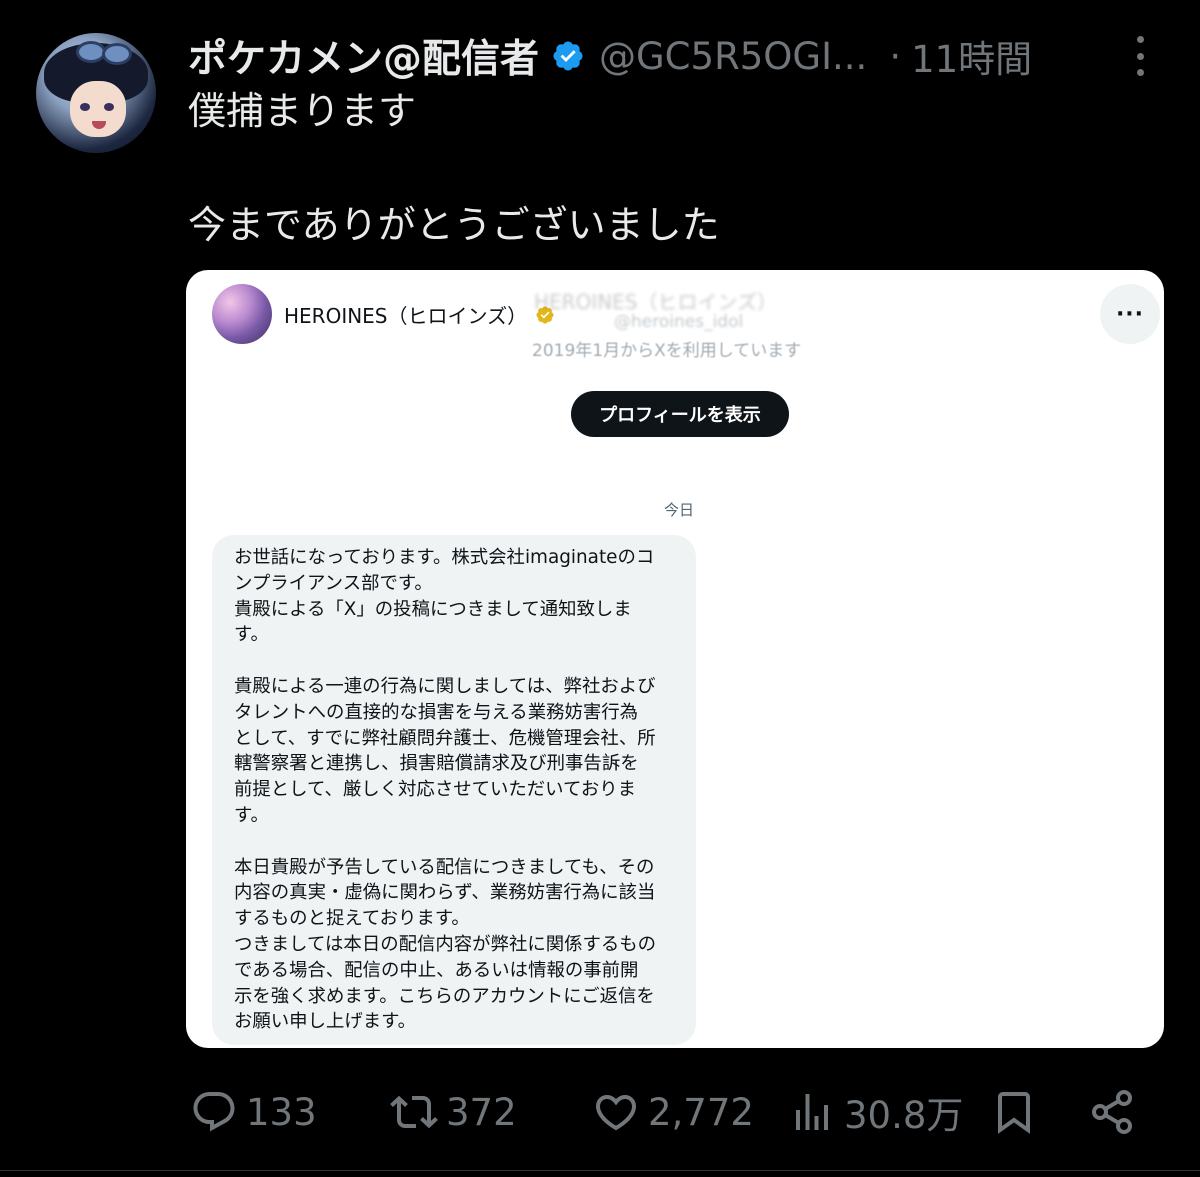 The width and height of the screenshot is (1200, 1177). What do you see at coordinates (667, 351) in the screenshot?
I see `joined-date: 2019年1月からXを利用しています` at bounding box center [667, 351].